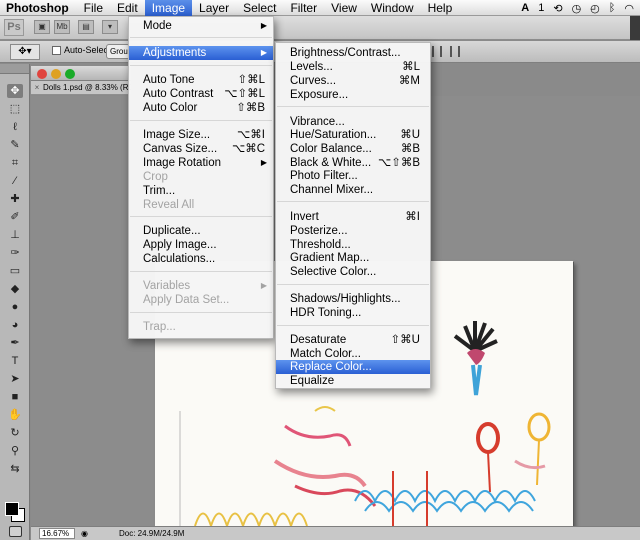 This screenshot has width=640, height=540. What do you see at coordinates (201, 149) in the screenshot?
I see `image-menu-item-canvas-size: Canvas Size... ⌥⌘C` at bounding box center [201, 149].